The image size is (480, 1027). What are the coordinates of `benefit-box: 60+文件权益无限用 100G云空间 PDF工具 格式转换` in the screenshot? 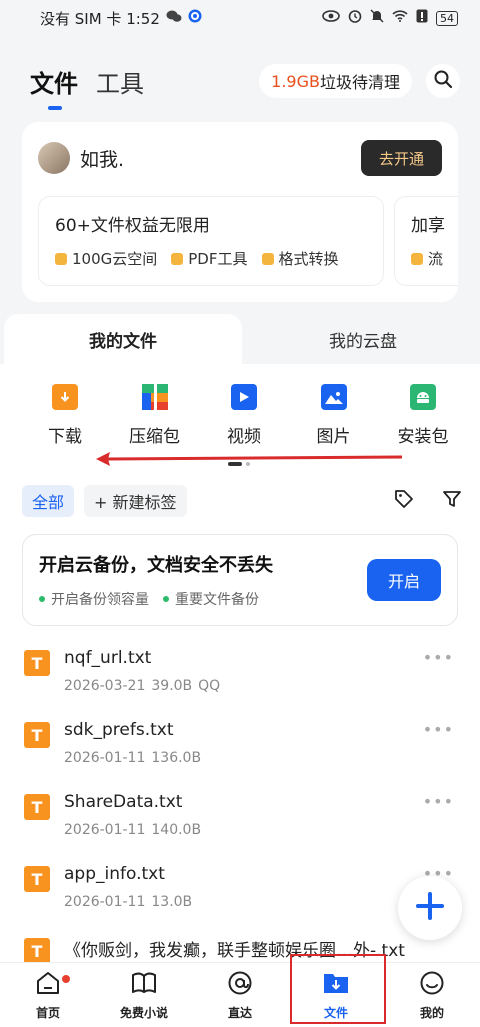 It's located at (211, 241).